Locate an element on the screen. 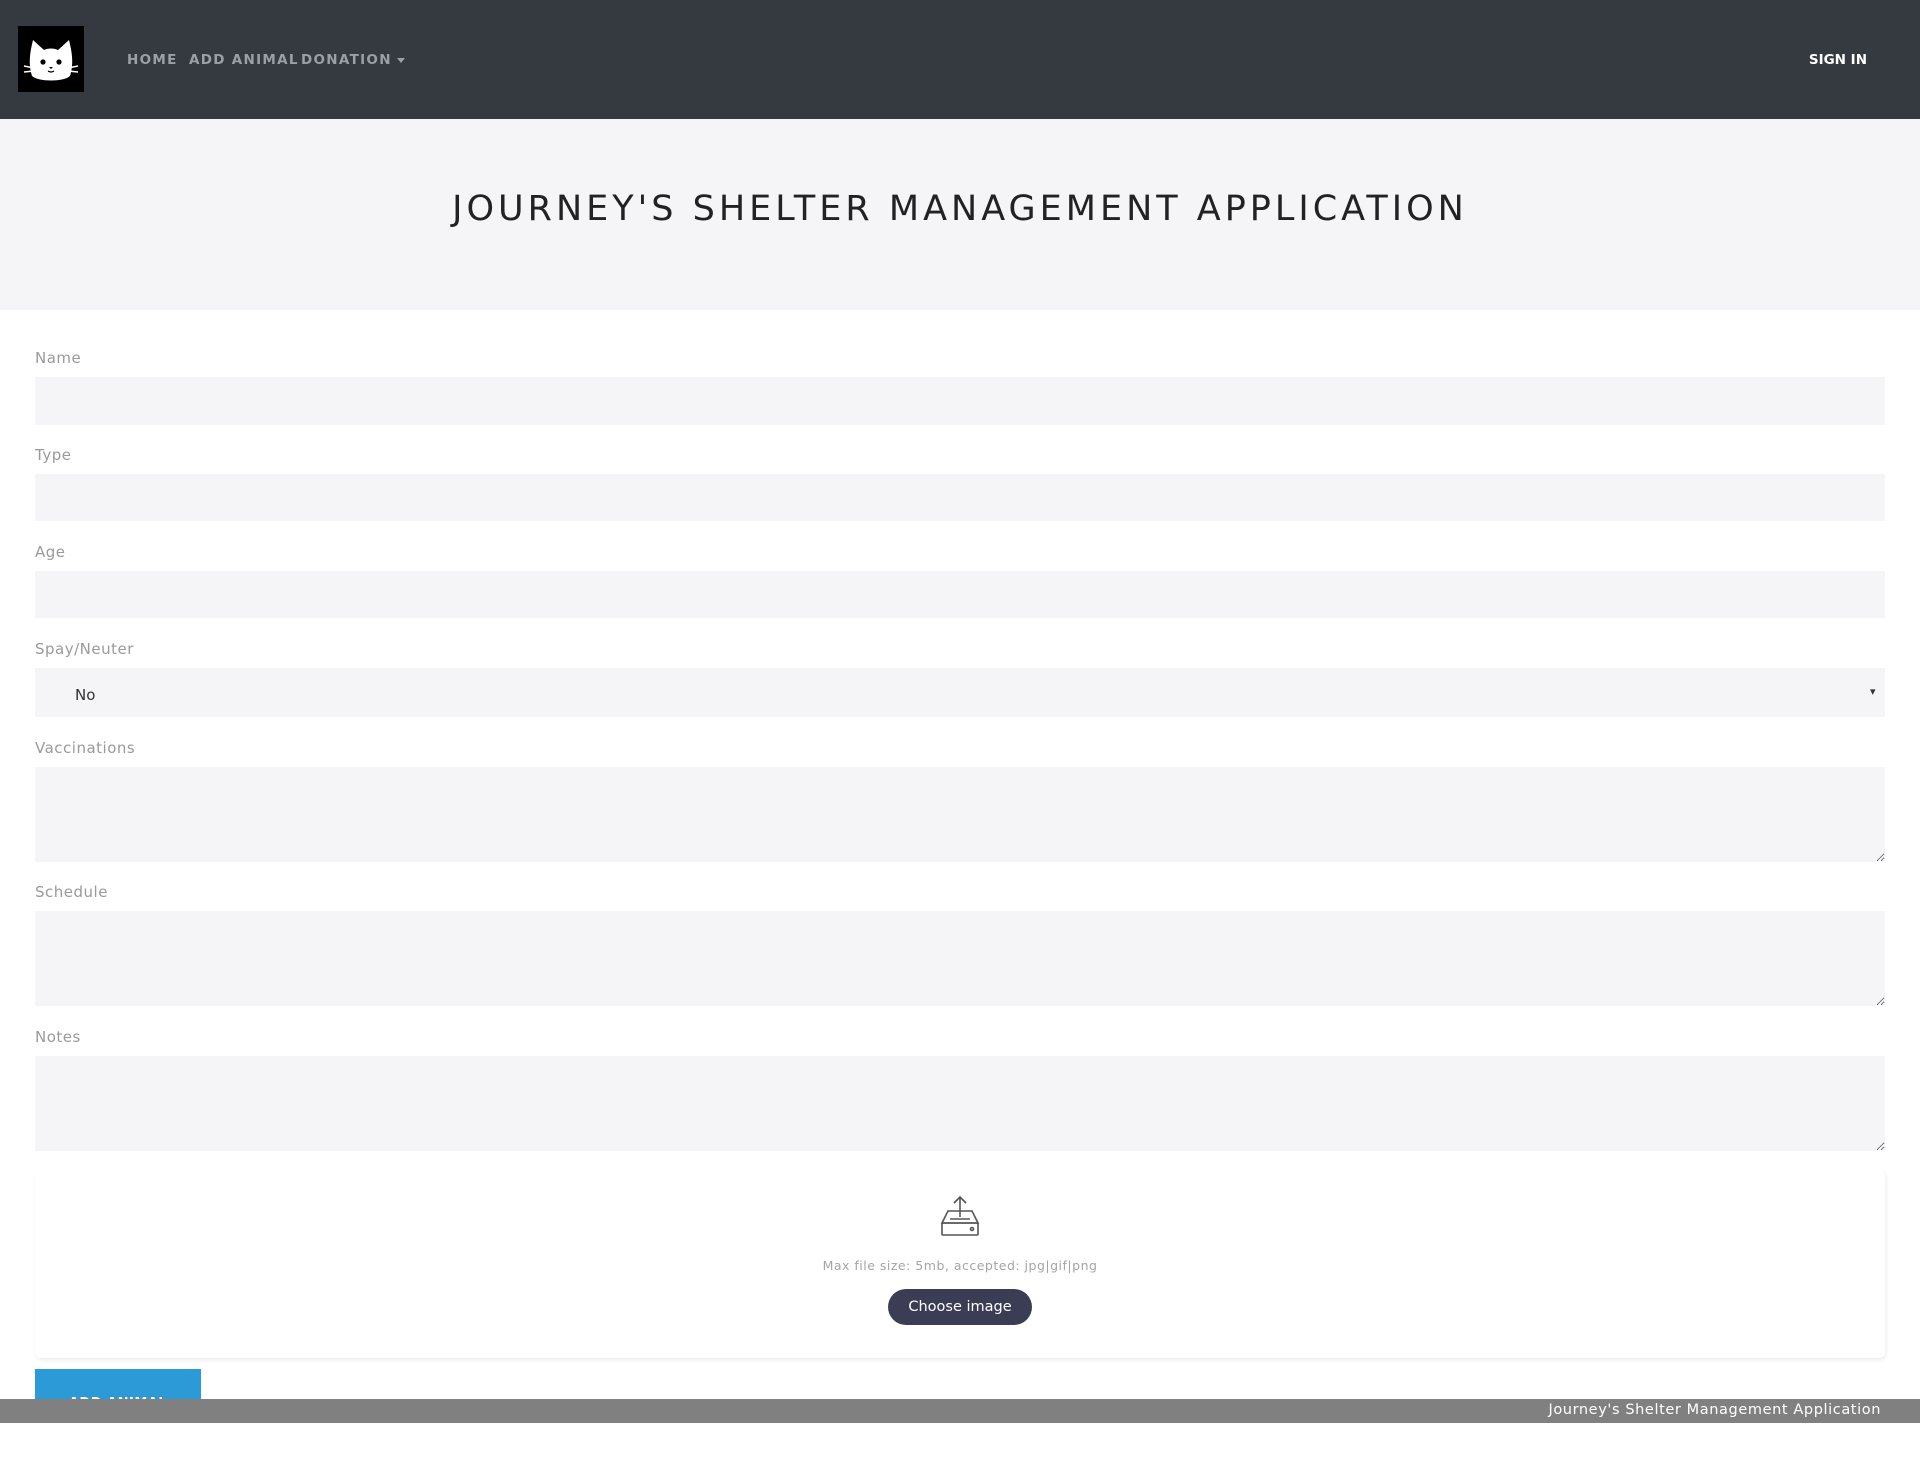 Image resolution: width=1920 pixels, height=1457 pixels. upload-tray-icon is located at coordinates (960, 1217).